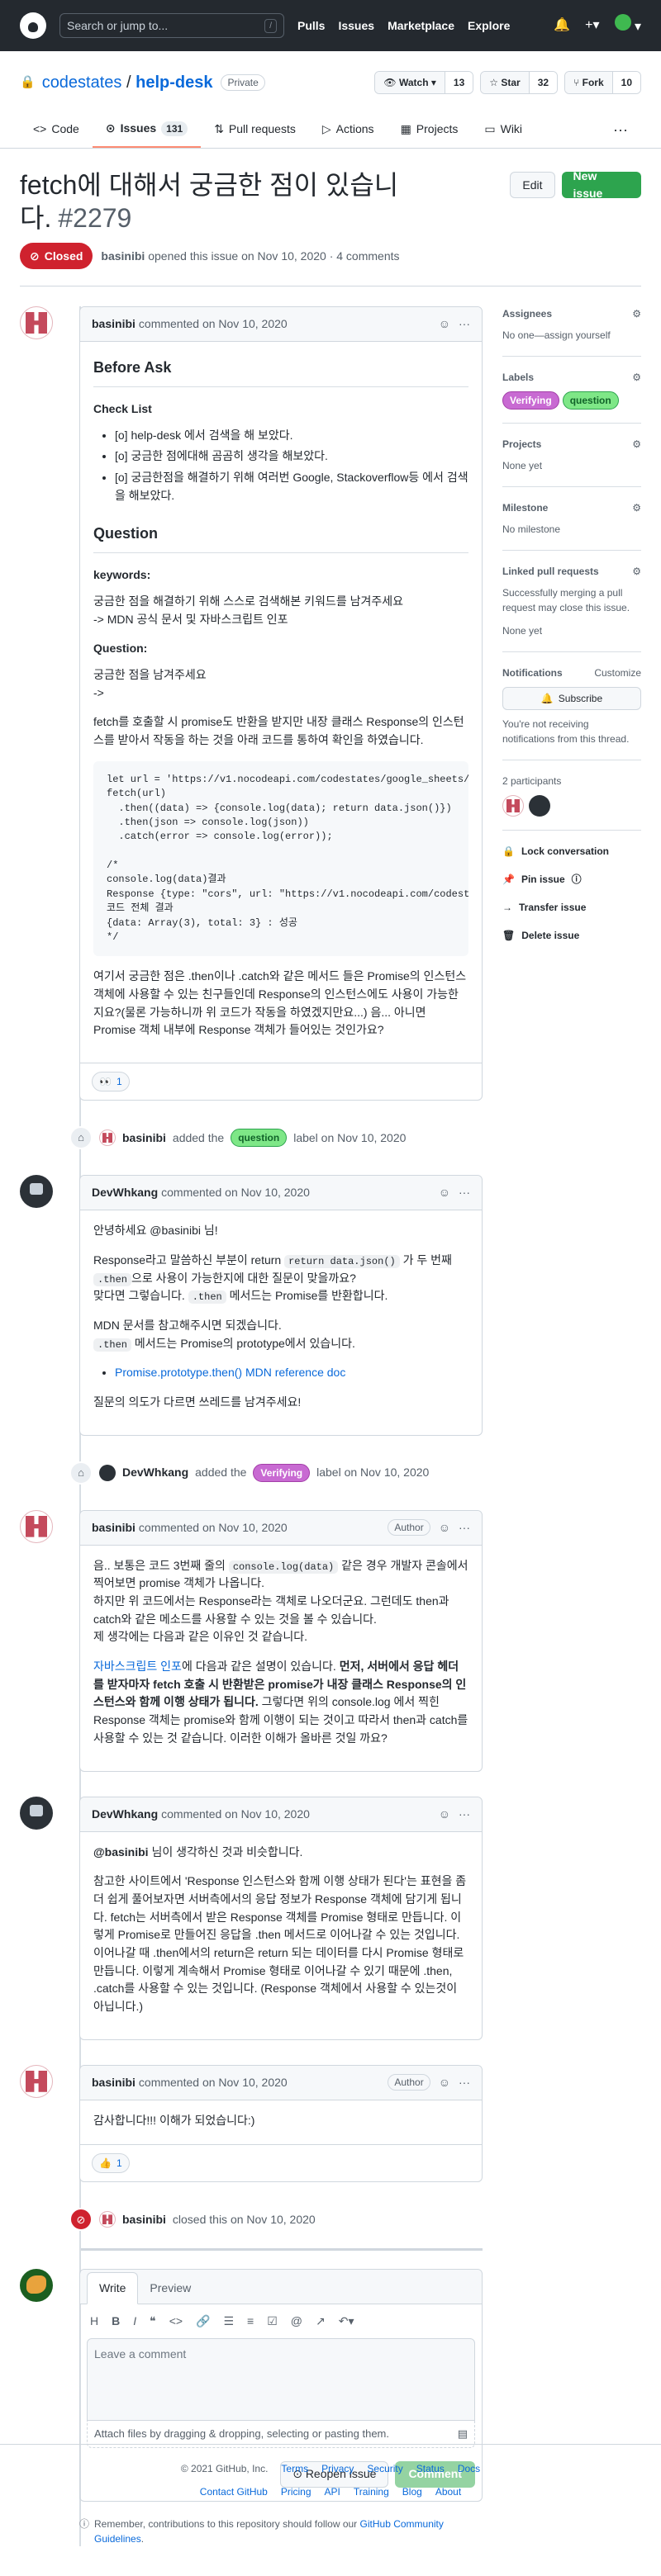  What do you see at coordinates (33, 25) in the screenshot?
I see `github-logo-icon` at bounding box center [33, 25].